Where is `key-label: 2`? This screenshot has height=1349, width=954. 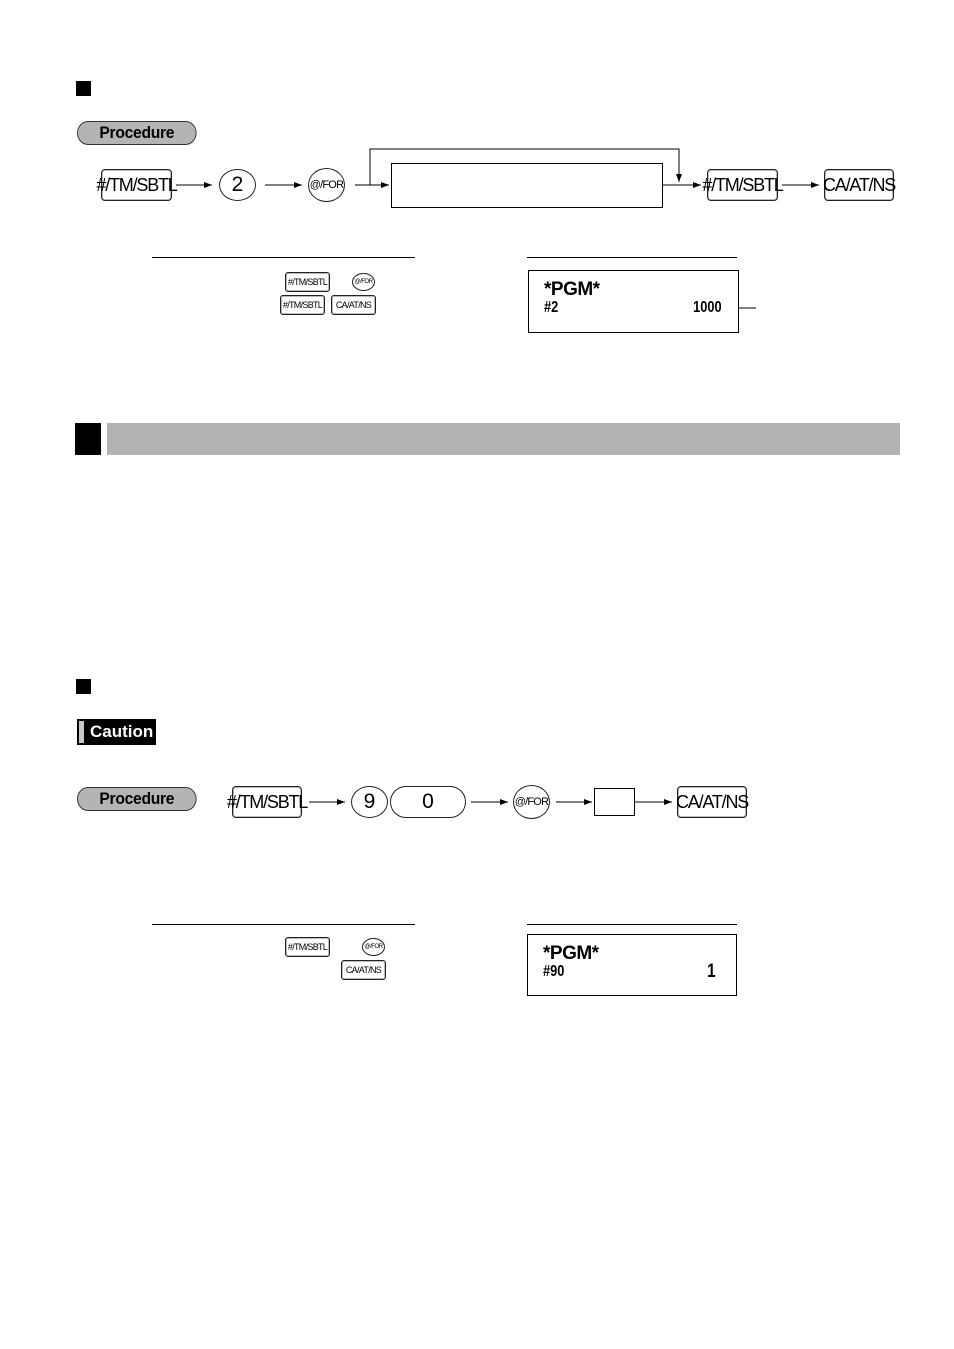
key-label: 2 is located at coordinates (237, 184).